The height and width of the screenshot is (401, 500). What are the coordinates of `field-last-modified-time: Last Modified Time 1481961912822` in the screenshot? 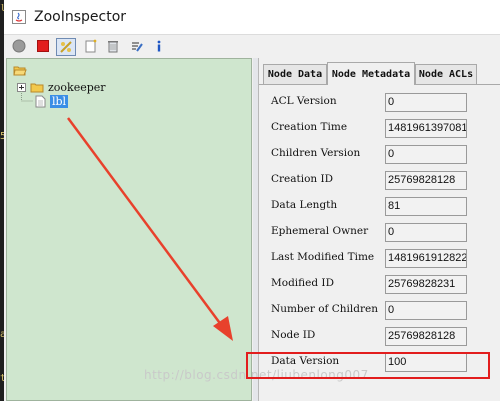 It's located at (379, 259).